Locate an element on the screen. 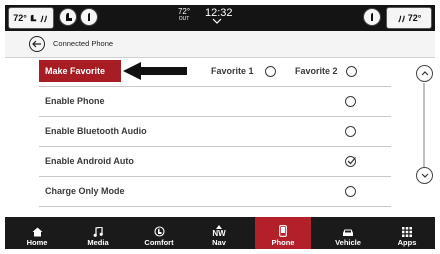 The height and width of the screenshot is (254, 440). header: Connected Phone is located at coordinates (220, 44).